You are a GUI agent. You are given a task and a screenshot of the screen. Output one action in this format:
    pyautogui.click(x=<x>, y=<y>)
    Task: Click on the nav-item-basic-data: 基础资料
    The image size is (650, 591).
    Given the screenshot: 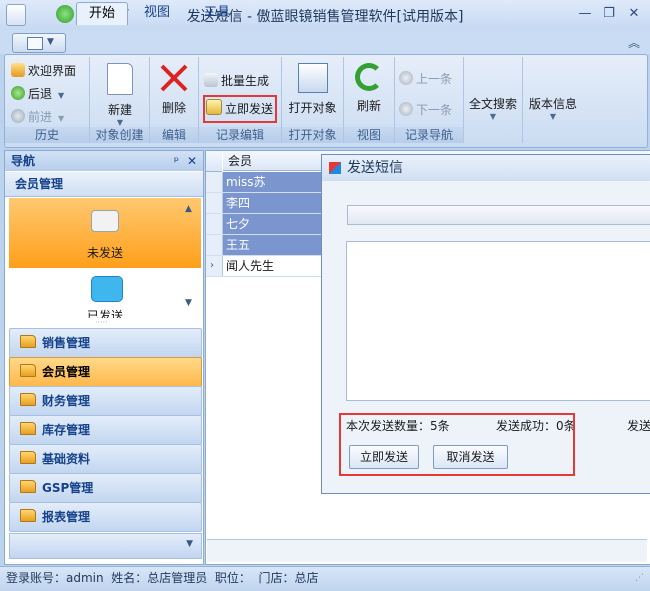 What is the action you would take?
    pyautogui.click(x=105, y=459)
    